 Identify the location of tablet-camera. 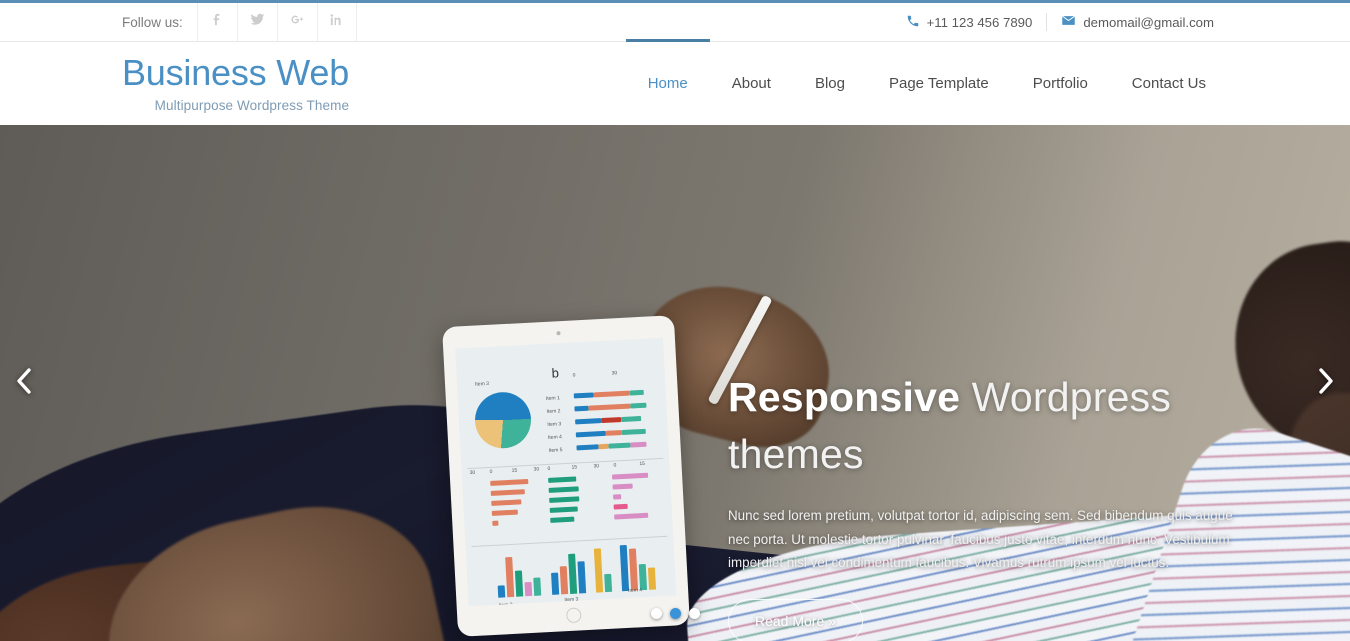
(558, 333).